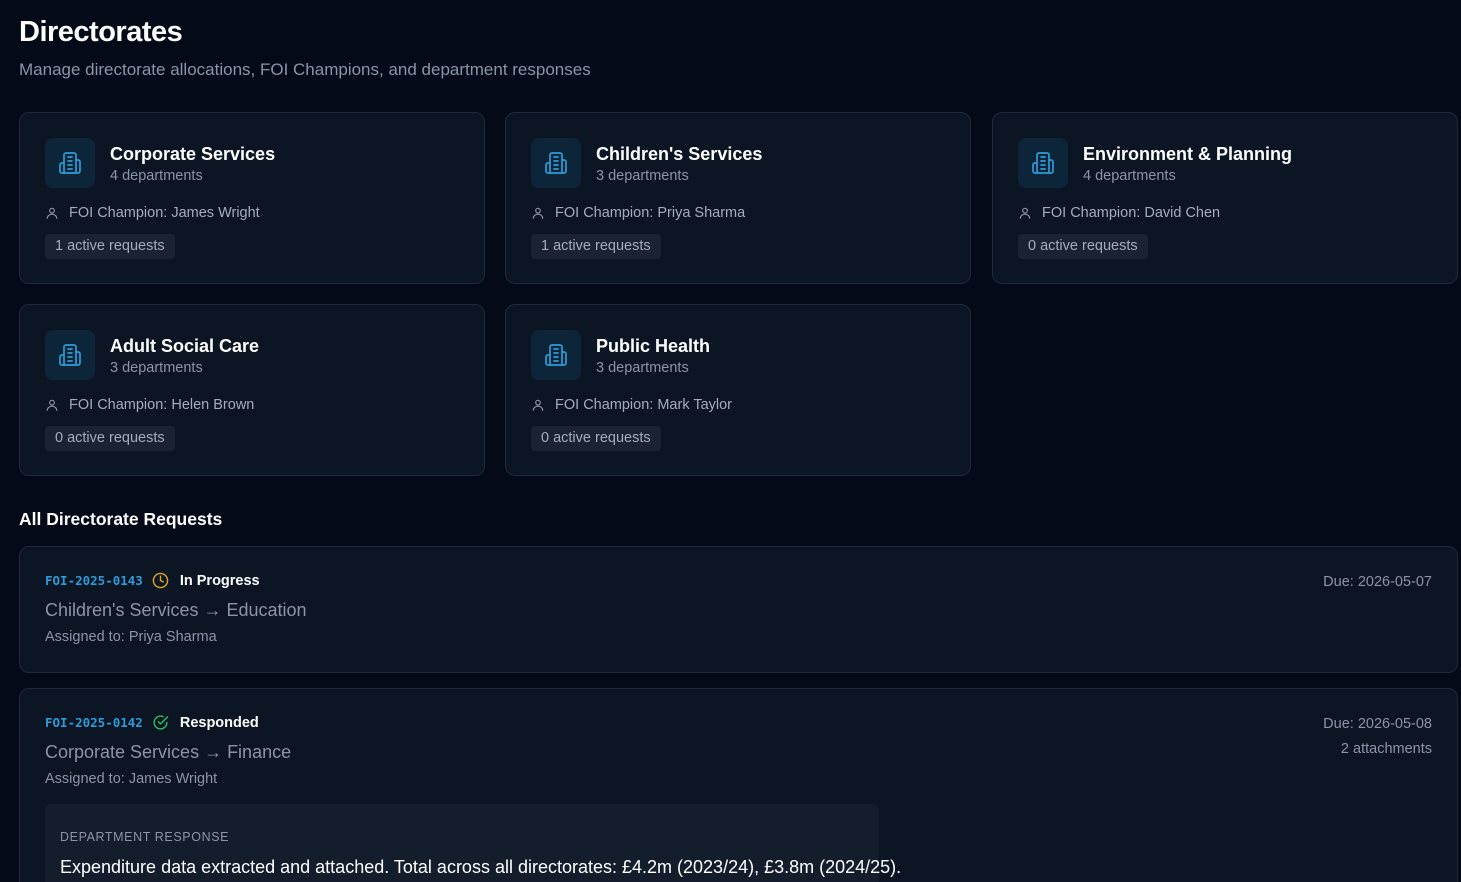  What do you see at coordinates (1377, 582) in the screenshot?
I see `due-date: Due: 2026-05-07` at bounding box center [1377, 582].